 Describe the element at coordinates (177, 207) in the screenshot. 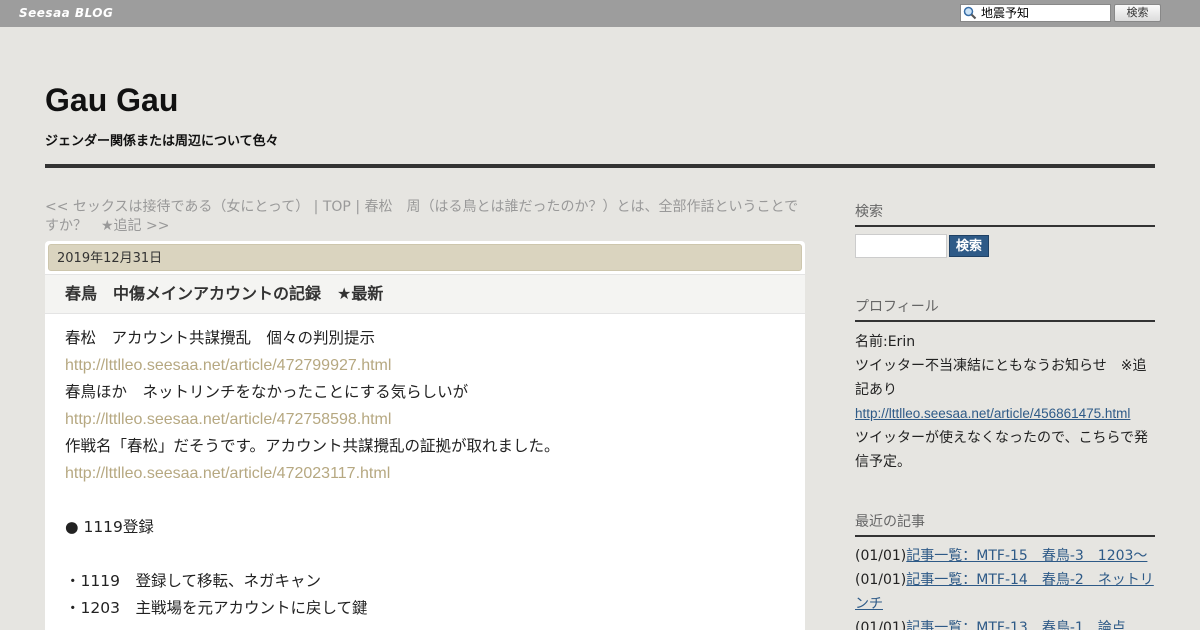

I see `prev-article-link: << セックスは接待である（女にとって）` at that location.